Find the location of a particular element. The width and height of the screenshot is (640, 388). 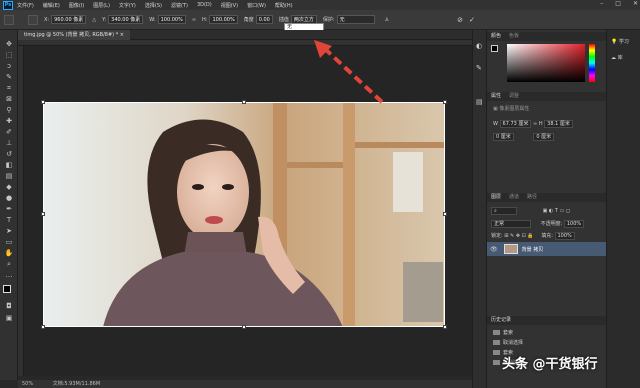

tab-color: 颜色 is located at coordinates (496, 36).